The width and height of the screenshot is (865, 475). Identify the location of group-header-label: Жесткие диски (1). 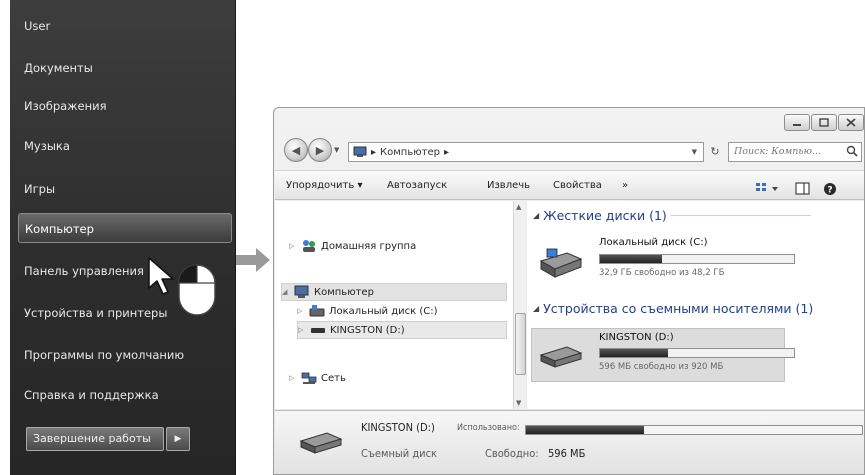
(605, 215).